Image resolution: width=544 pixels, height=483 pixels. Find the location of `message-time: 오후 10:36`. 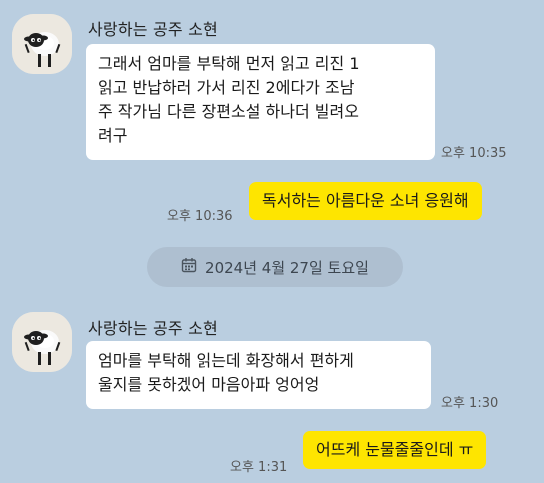

message-time: 오후 10:36 is located at coordinates (200, 216).